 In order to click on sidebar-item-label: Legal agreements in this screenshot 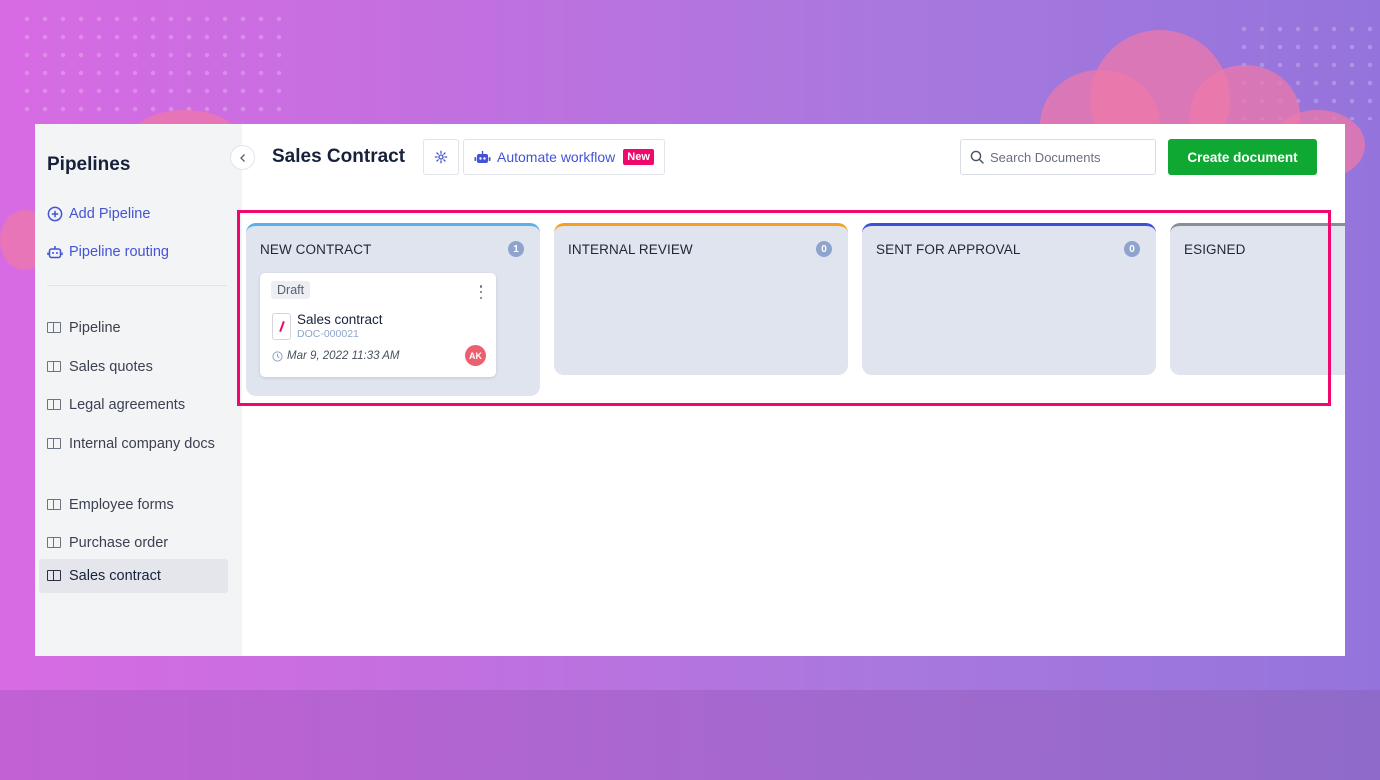, I will do `click(127, 405)`.